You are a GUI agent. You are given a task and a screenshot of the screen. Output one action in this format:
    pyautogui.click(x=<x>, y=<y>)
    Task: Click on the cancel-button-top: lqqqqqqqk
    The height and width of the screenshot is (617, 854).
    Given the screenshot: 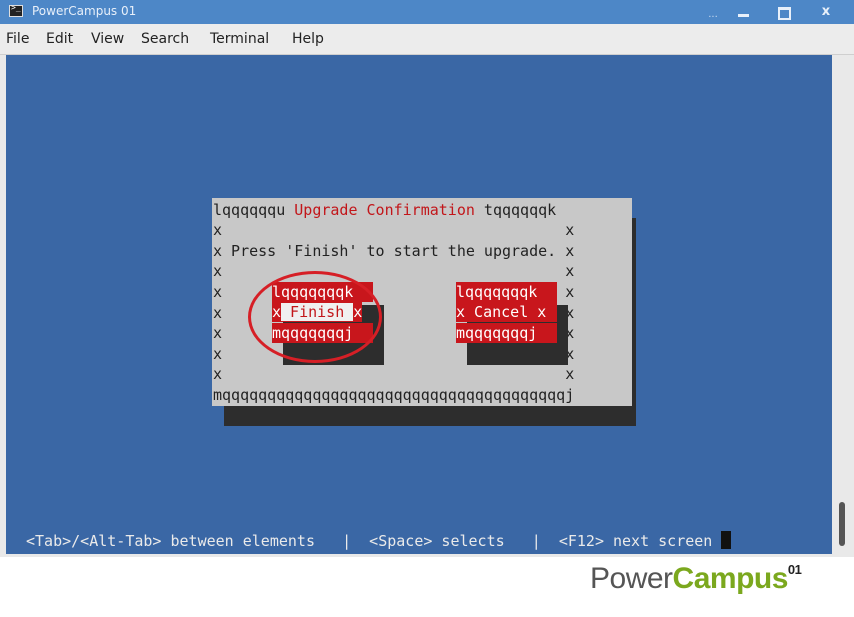 What is the action you would take?
    pyautogui.click(x=506, y=292)
    